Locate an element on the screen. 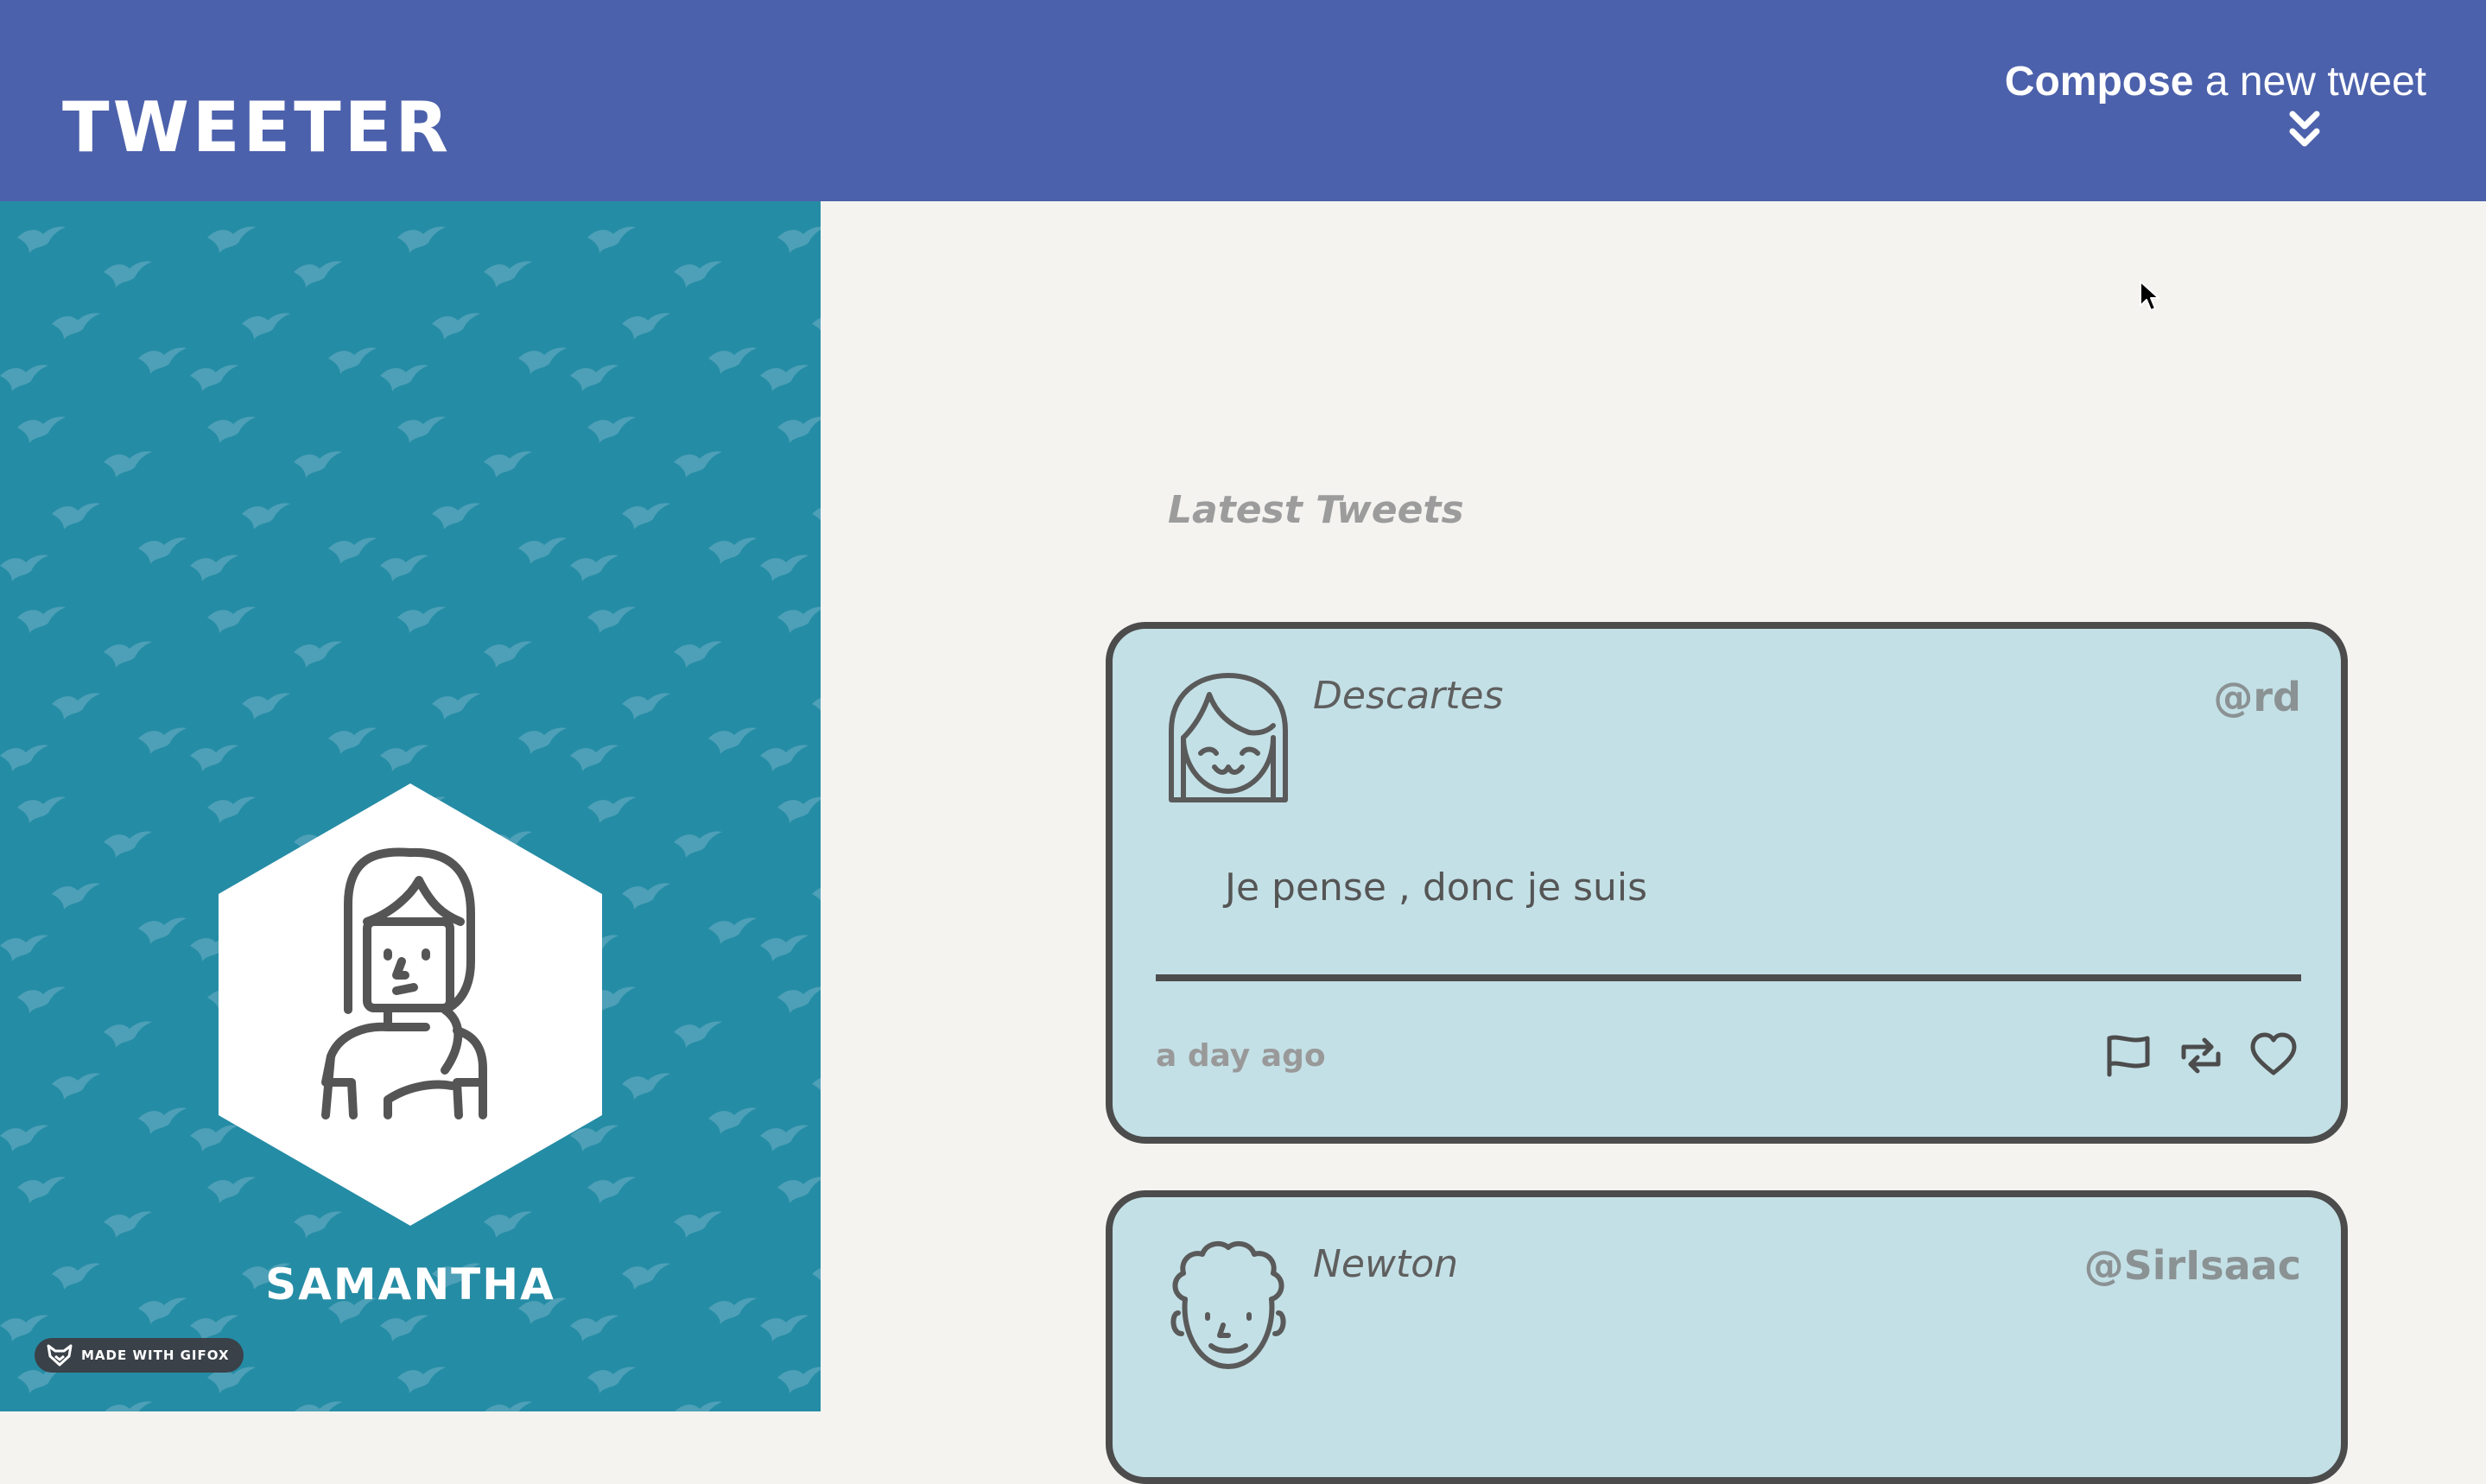  retweet-icon is located at coordinates (2201, 1055).